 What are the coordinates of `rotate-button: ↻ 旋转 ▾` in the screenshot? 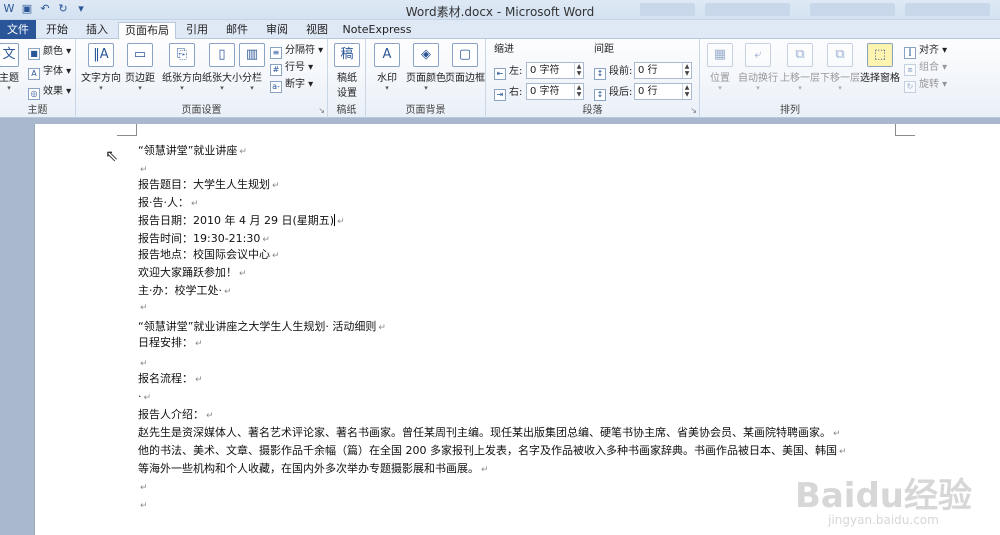 It's located at (925, 85).